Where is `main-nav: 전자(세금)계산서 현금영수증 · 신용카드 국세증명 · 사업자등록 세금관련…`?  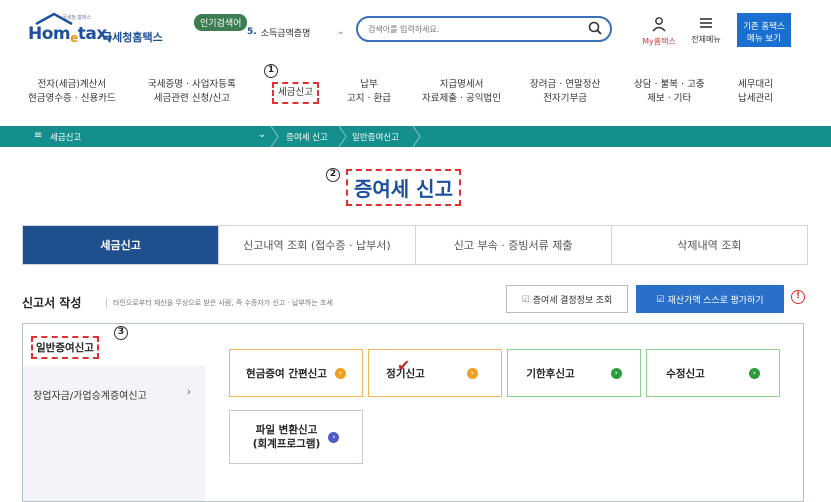
main-nav: 전자(세금)계산서 현금영수증 · 신용카드 국세증명 · 사업자등록 세금관련… is located at coordinates (415, 95).